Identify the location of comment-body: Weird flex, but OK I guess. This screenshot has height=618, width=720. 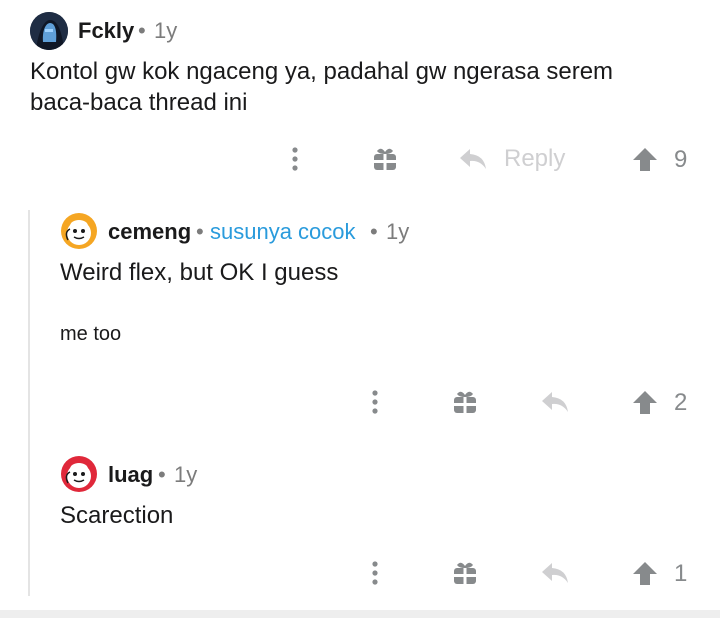
(199, 272).